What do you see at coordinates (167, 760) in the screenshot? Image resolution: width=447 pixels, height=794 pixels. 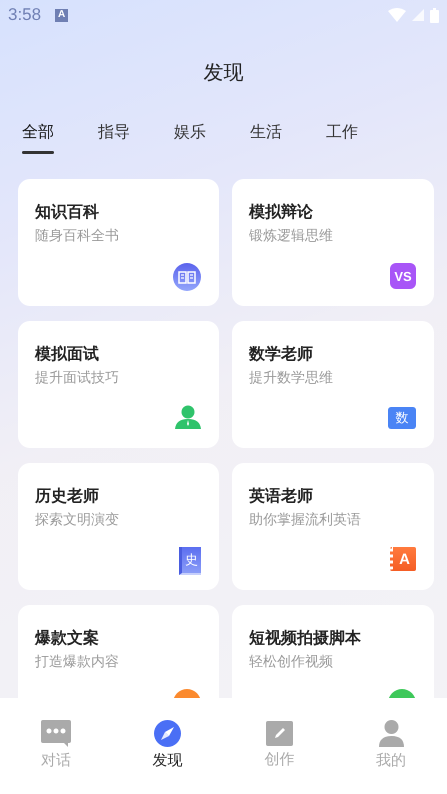 I see `nav-label: 发现` at bounding box center [167, 760].